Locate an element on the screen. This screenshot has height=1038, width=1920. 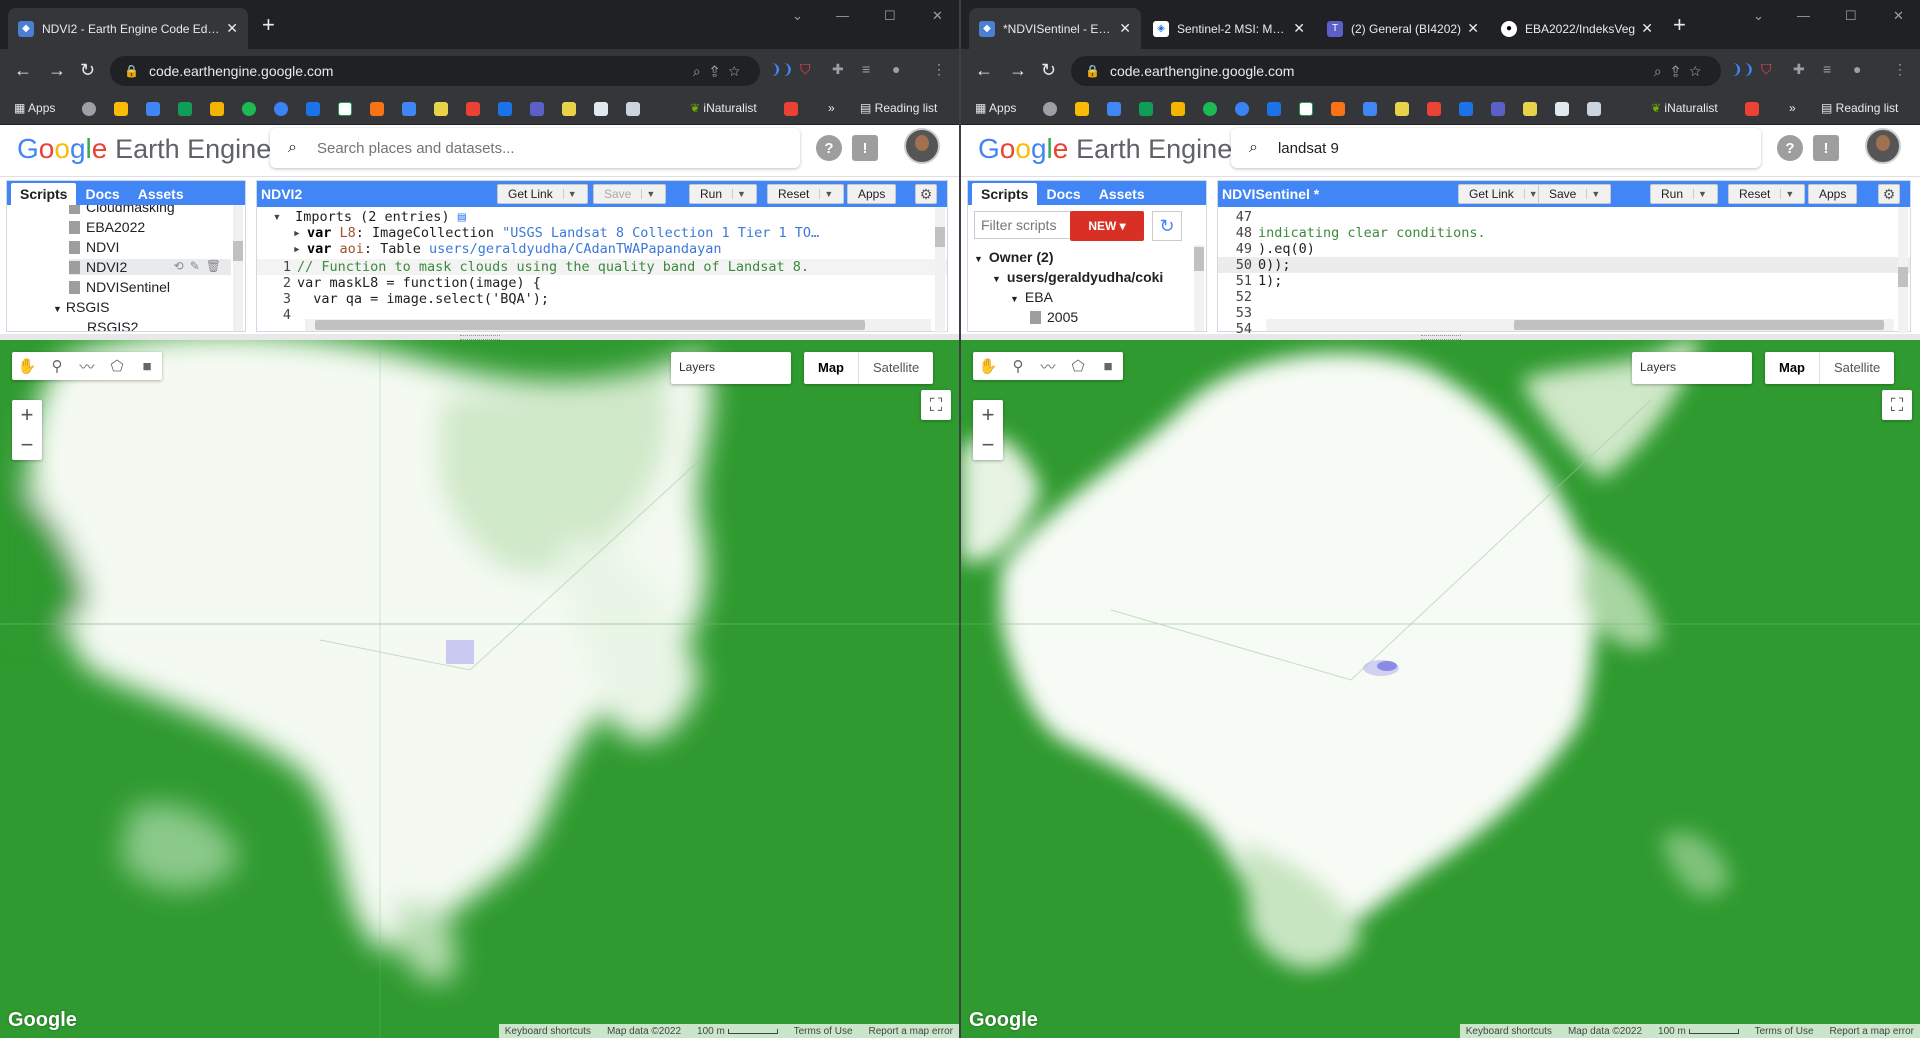
earth-engine-logo: Google Earth Engine is located at coordinates (1105, 149).